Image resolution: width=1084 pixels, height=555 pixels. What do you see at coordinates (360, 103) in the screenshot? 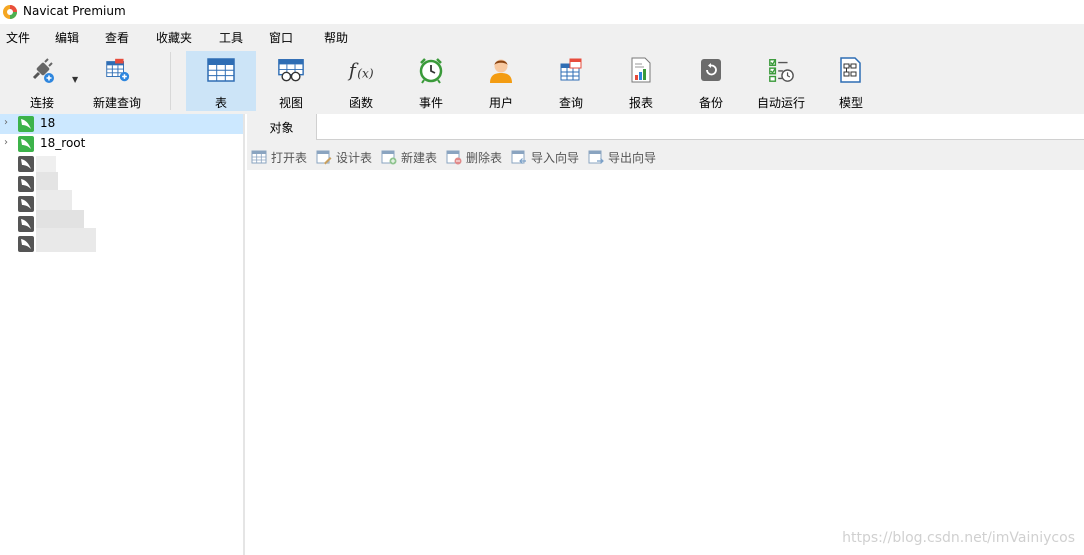
I see `function-label: 函数` at bounding box center [360, 103].